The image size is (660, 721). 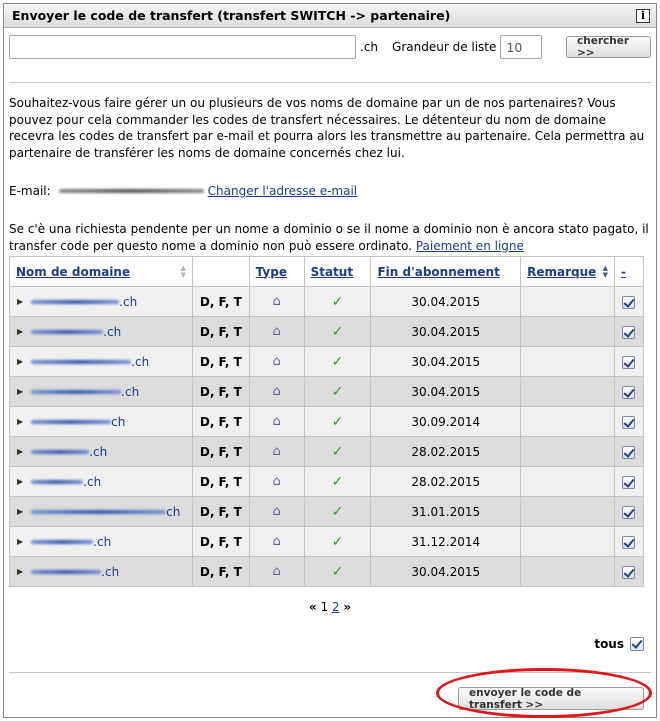 I want to click on house-icon: ⌂, so click(x=276, y=331).